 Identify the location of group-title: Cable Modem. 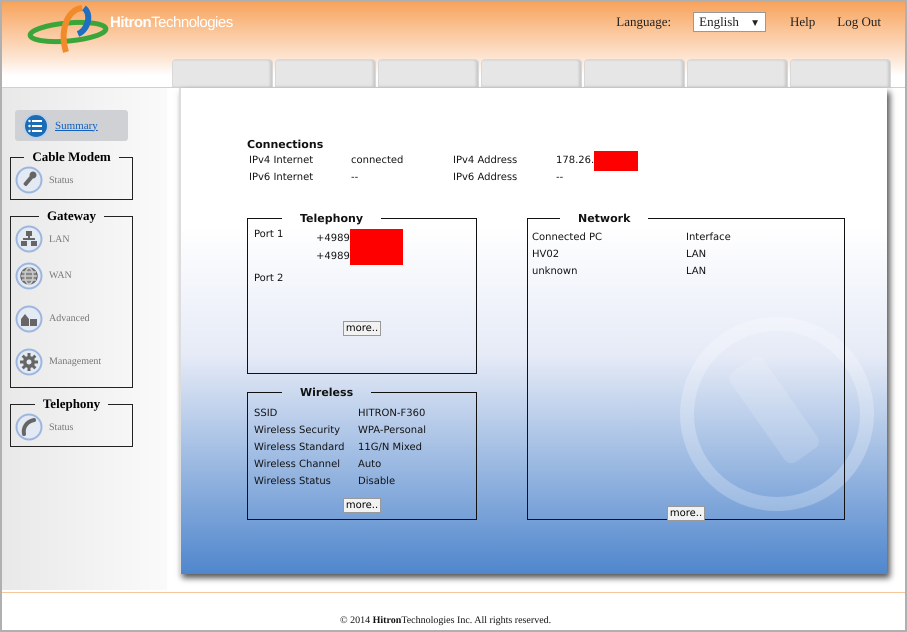
(71, 157).